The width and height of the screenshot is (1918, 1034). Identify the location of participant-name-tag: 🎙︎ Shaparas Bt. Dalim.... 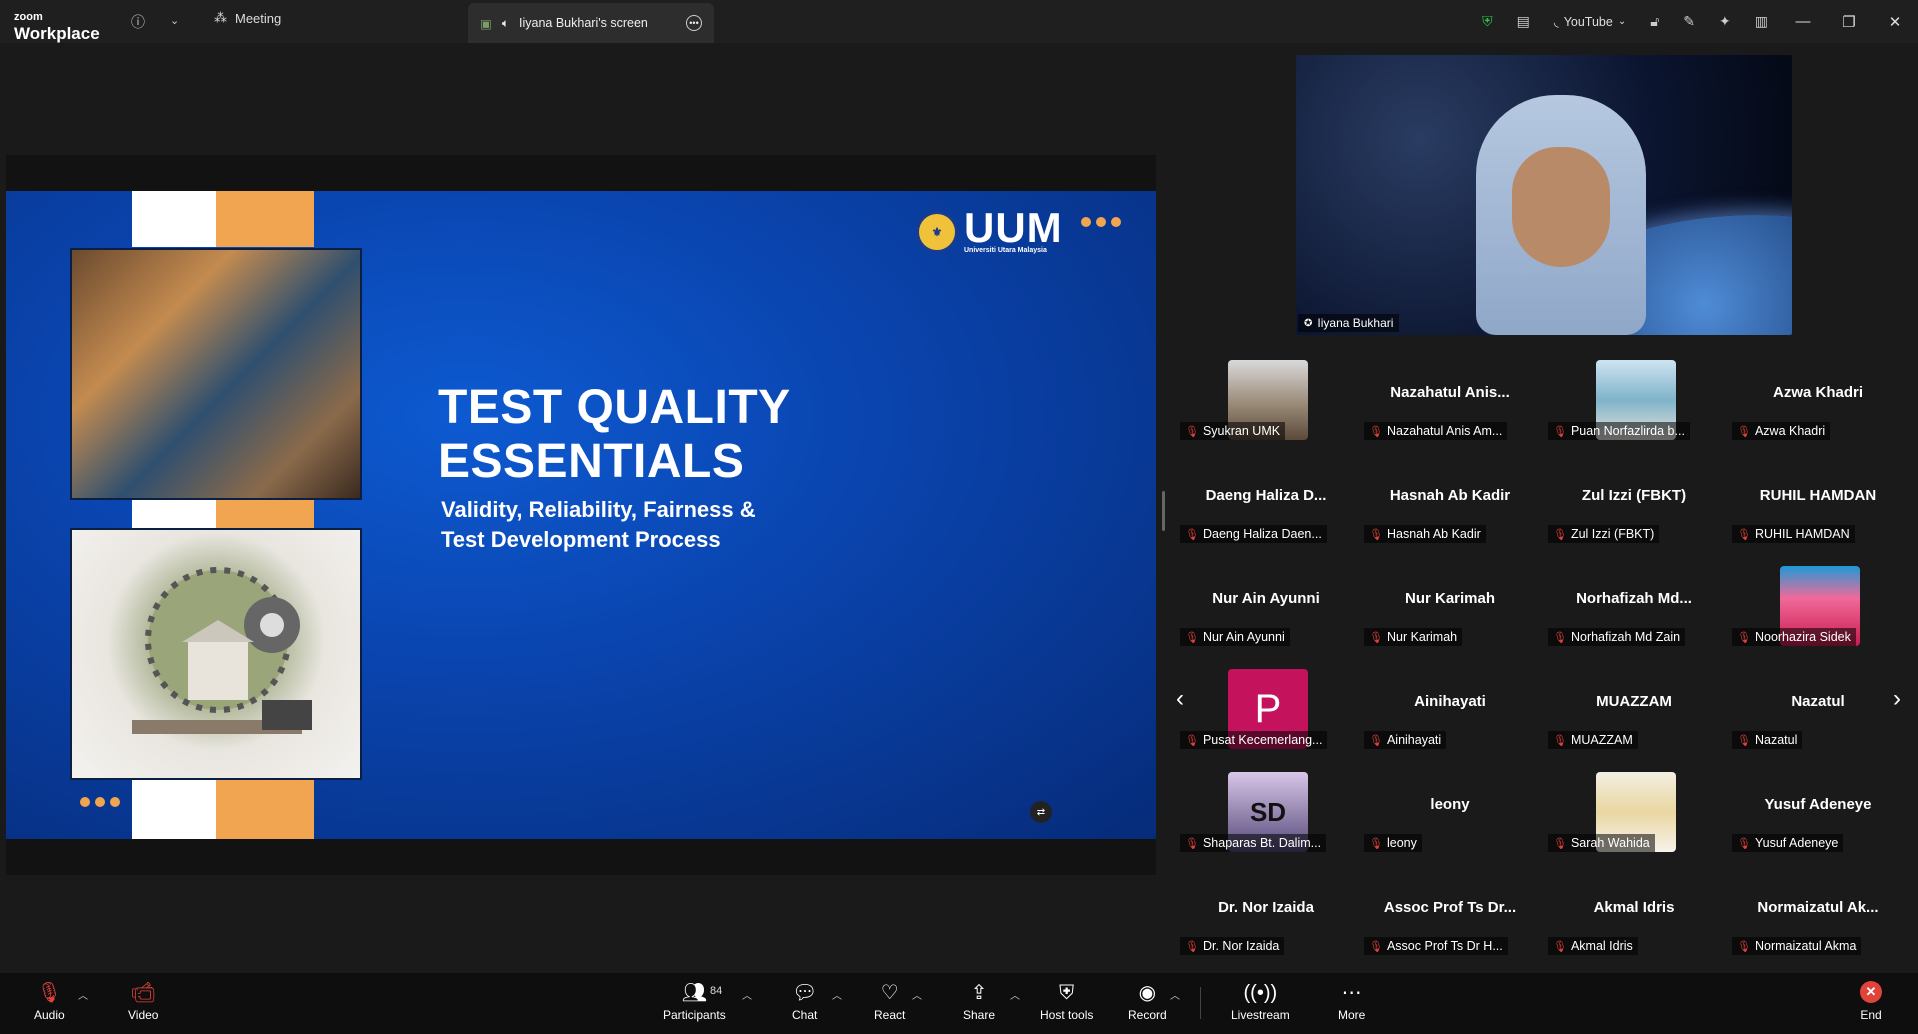
(1253, 843).